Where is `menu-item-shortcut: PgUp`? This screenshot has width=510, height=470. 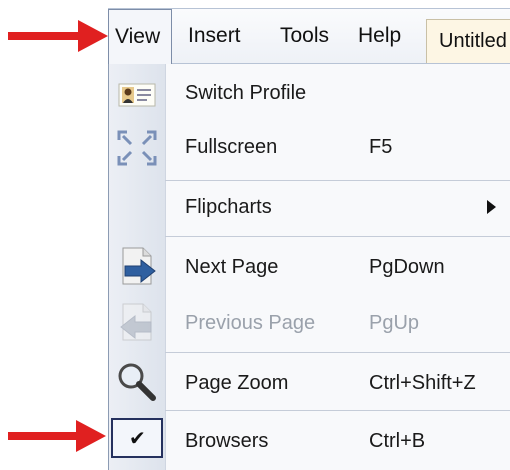 menu-item-shortcut: PgUp is located at coordinates (394, 323).